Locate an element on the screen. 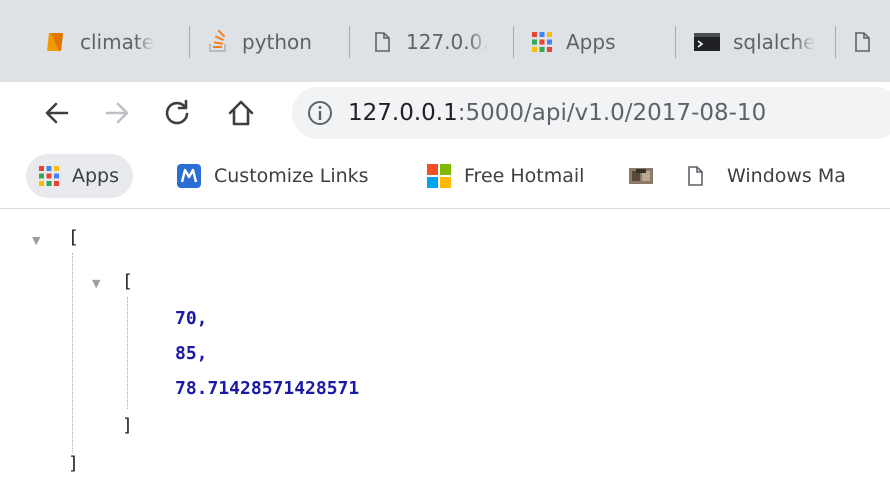  home-icon is located at coordinates (241, 113).